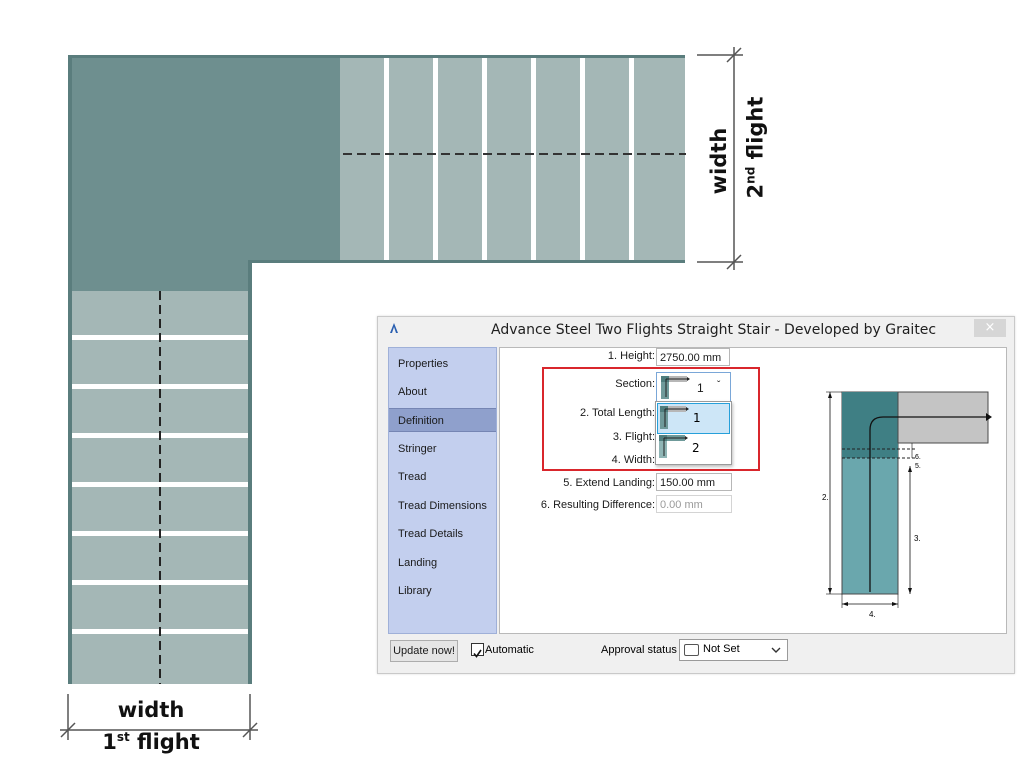  Describe the element at coordinates (651, 419) in the screenshot. I see `highlight-box` at that location.